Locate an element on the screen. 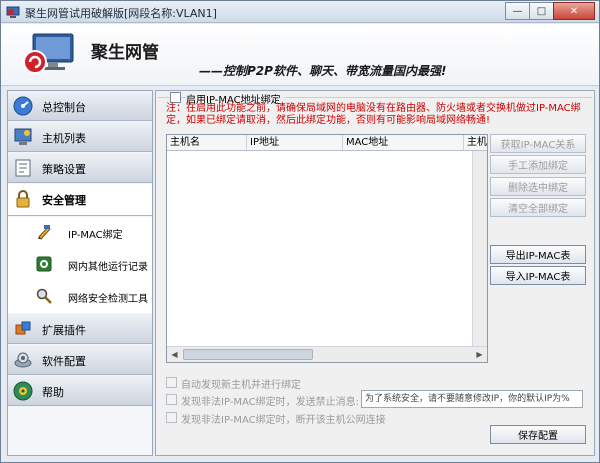  security-submenu: IP-MAC绑定 网内其他运行记录 网络安全检测工具 is located at coordinates (80, 265).